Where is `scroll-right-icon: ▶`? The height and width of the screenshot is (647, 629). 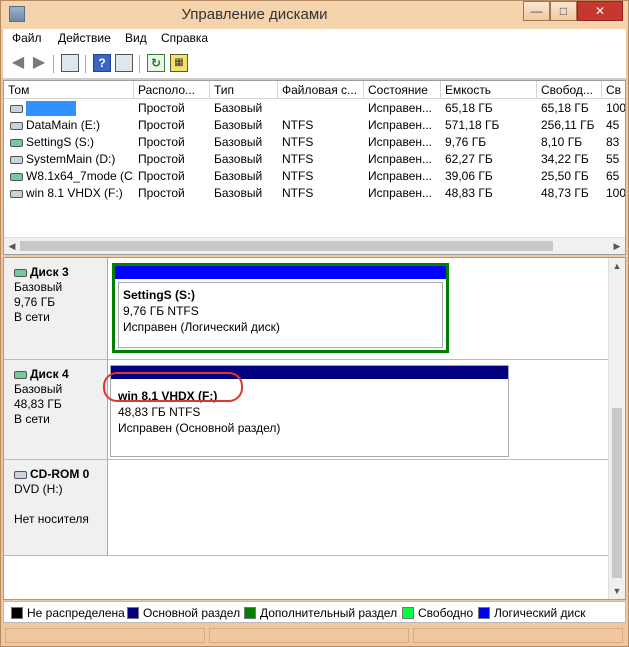
scroll-right-icon: ▶ is located at coordinates (617, 246).